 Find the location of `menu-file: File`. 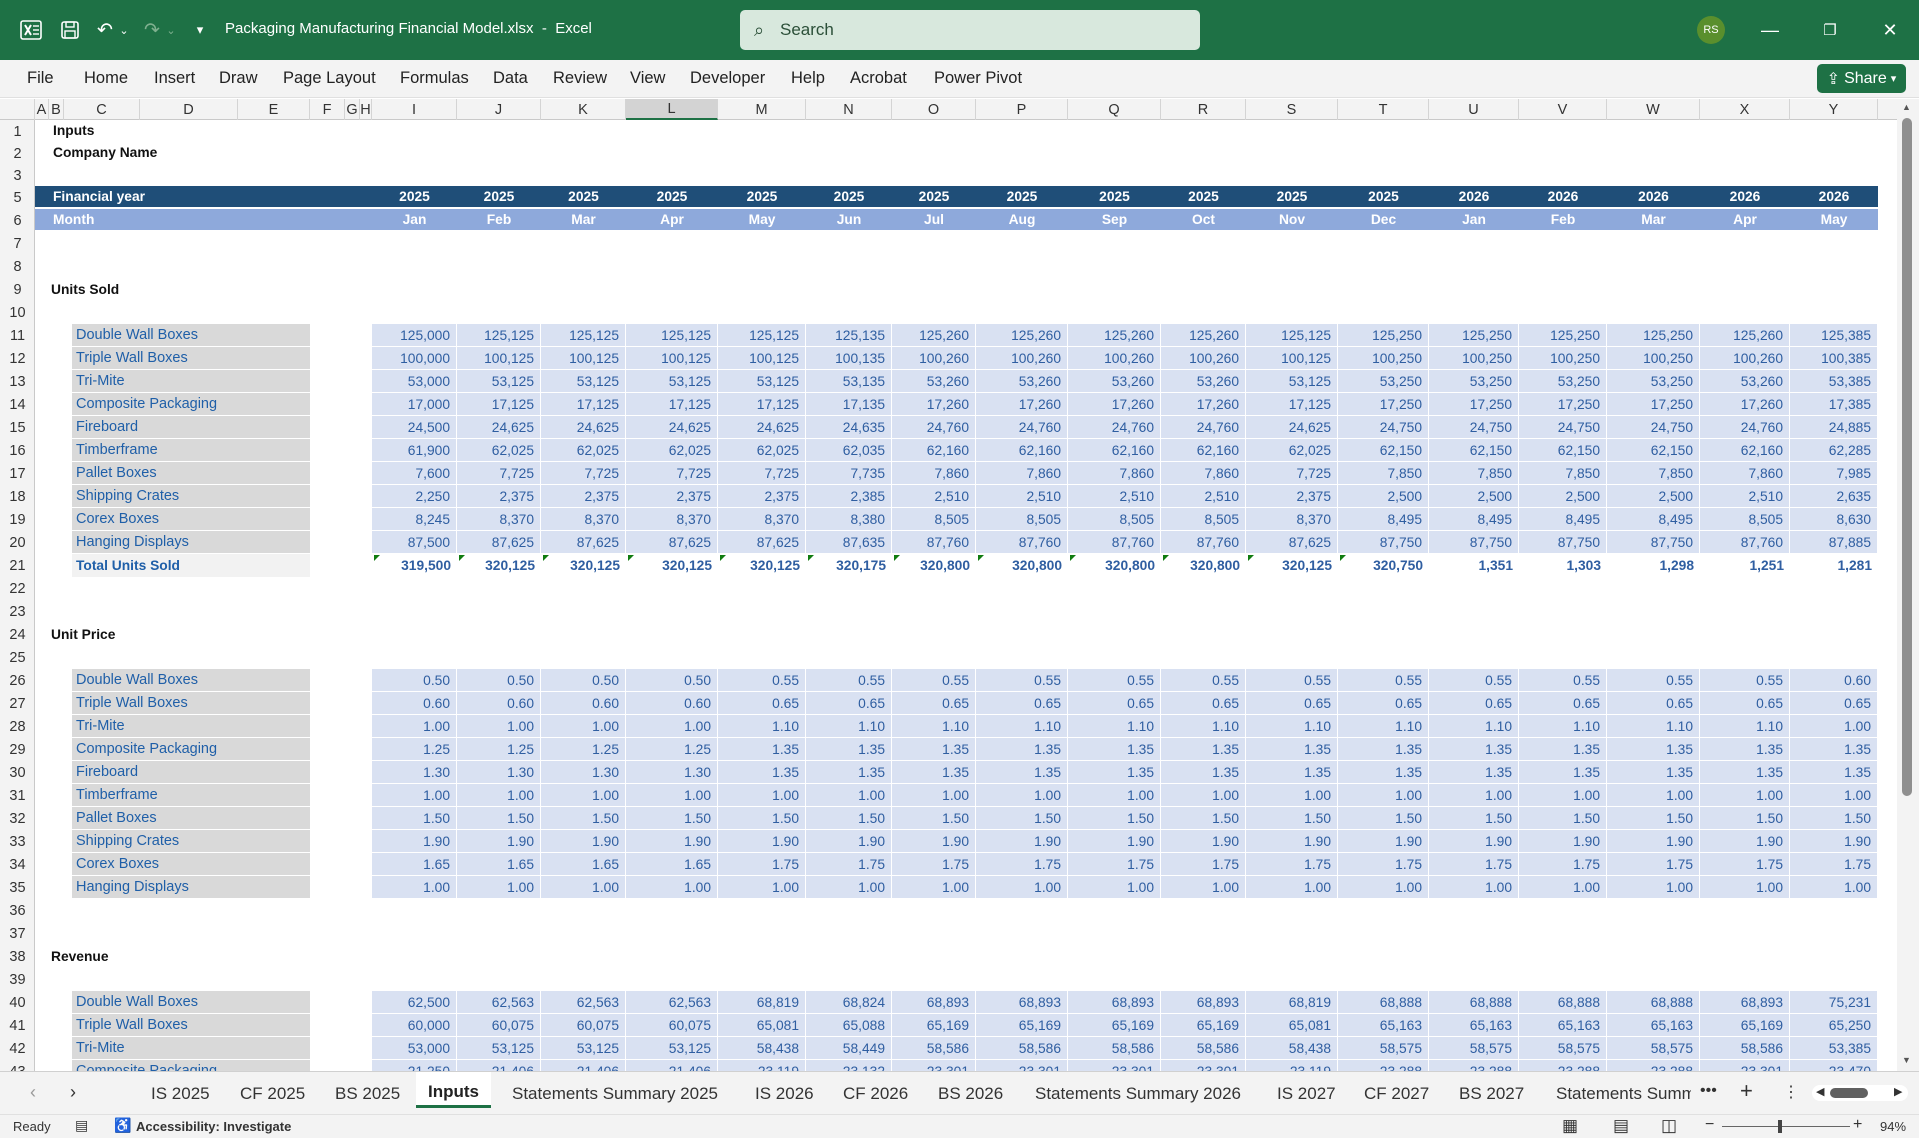

menu-file: File is located at coordinates (40, 78).